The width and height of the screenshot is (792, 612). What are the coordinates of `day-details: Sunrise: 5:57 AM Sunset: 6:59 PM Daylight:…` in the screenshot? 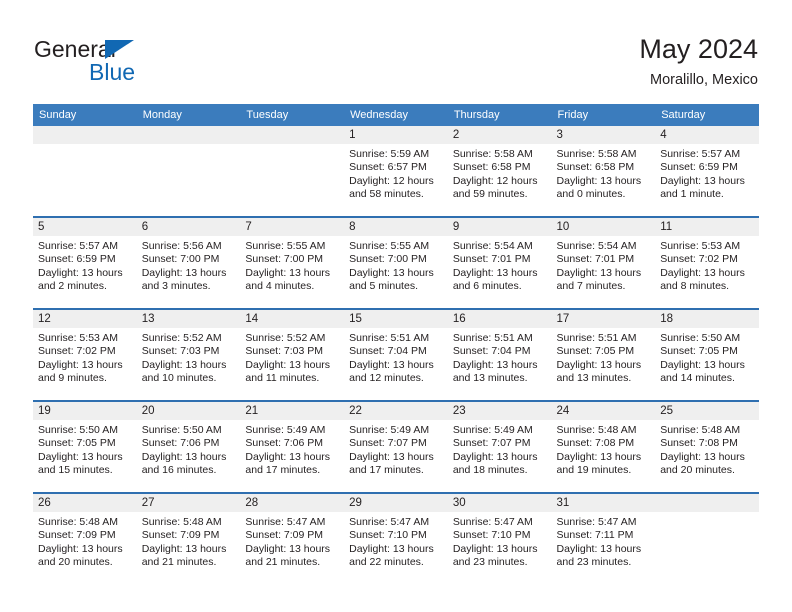 It's located at (707, 173).